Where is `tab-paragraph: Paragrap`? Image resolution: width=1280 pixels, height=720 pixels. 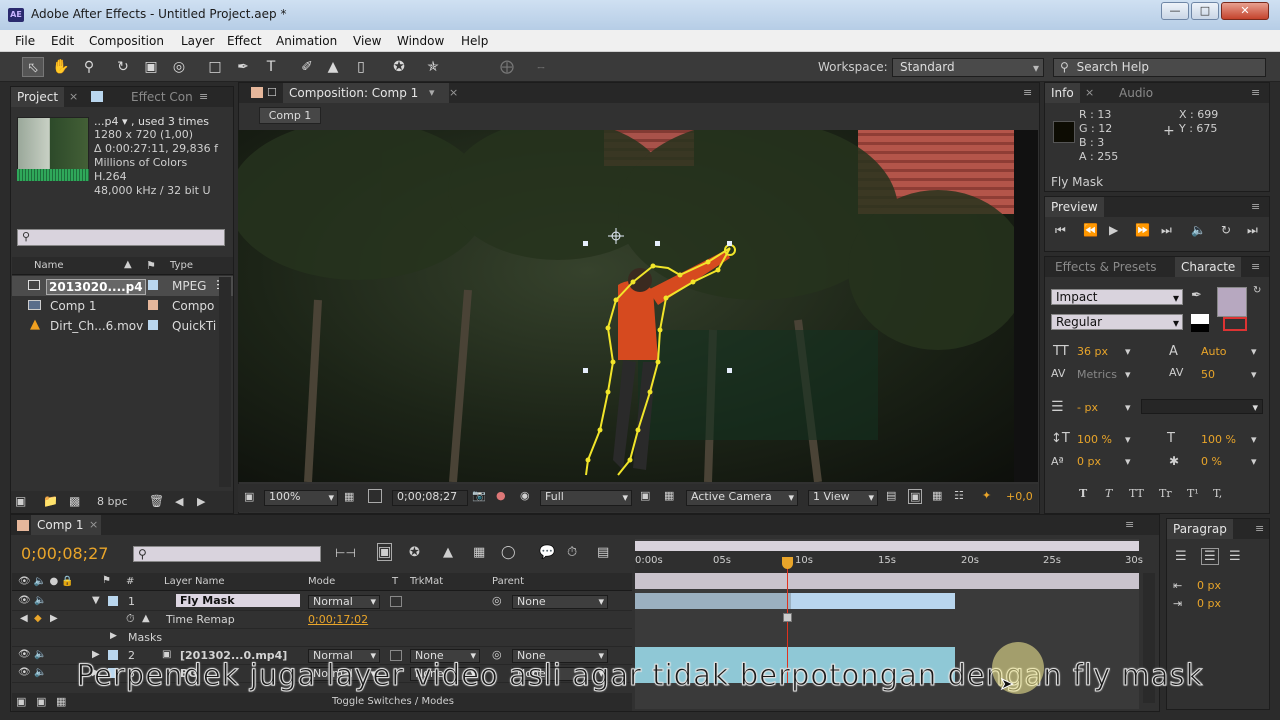
tab-paragraph: Paragrap is located at coordinates (1200, 529).